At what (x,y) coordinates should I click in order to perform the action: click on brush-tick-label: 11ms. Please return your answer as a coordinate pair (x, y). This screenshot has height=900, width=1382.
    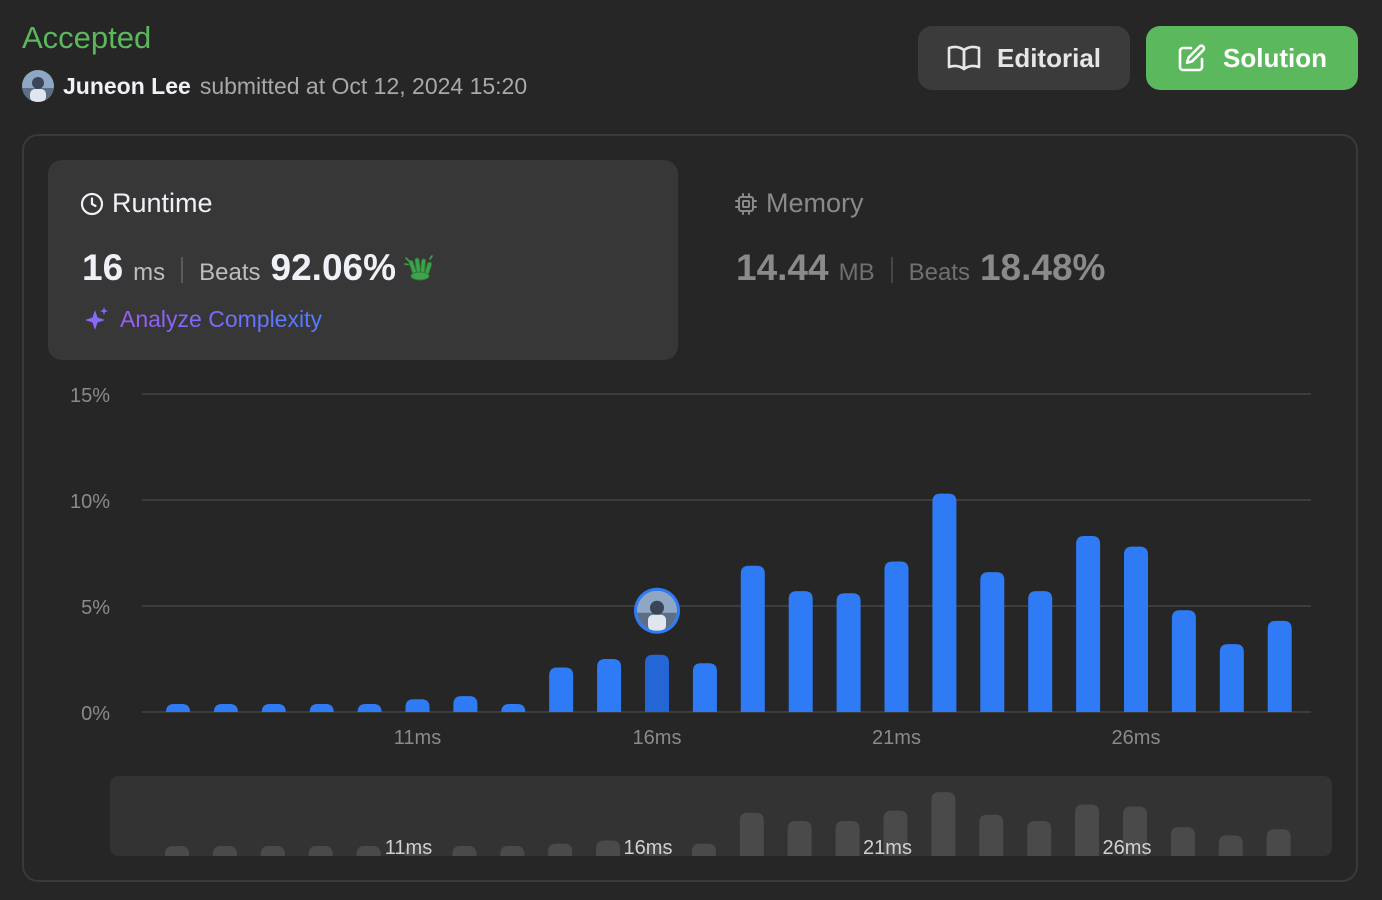
    Looking at the image, I should click on (408, 846).